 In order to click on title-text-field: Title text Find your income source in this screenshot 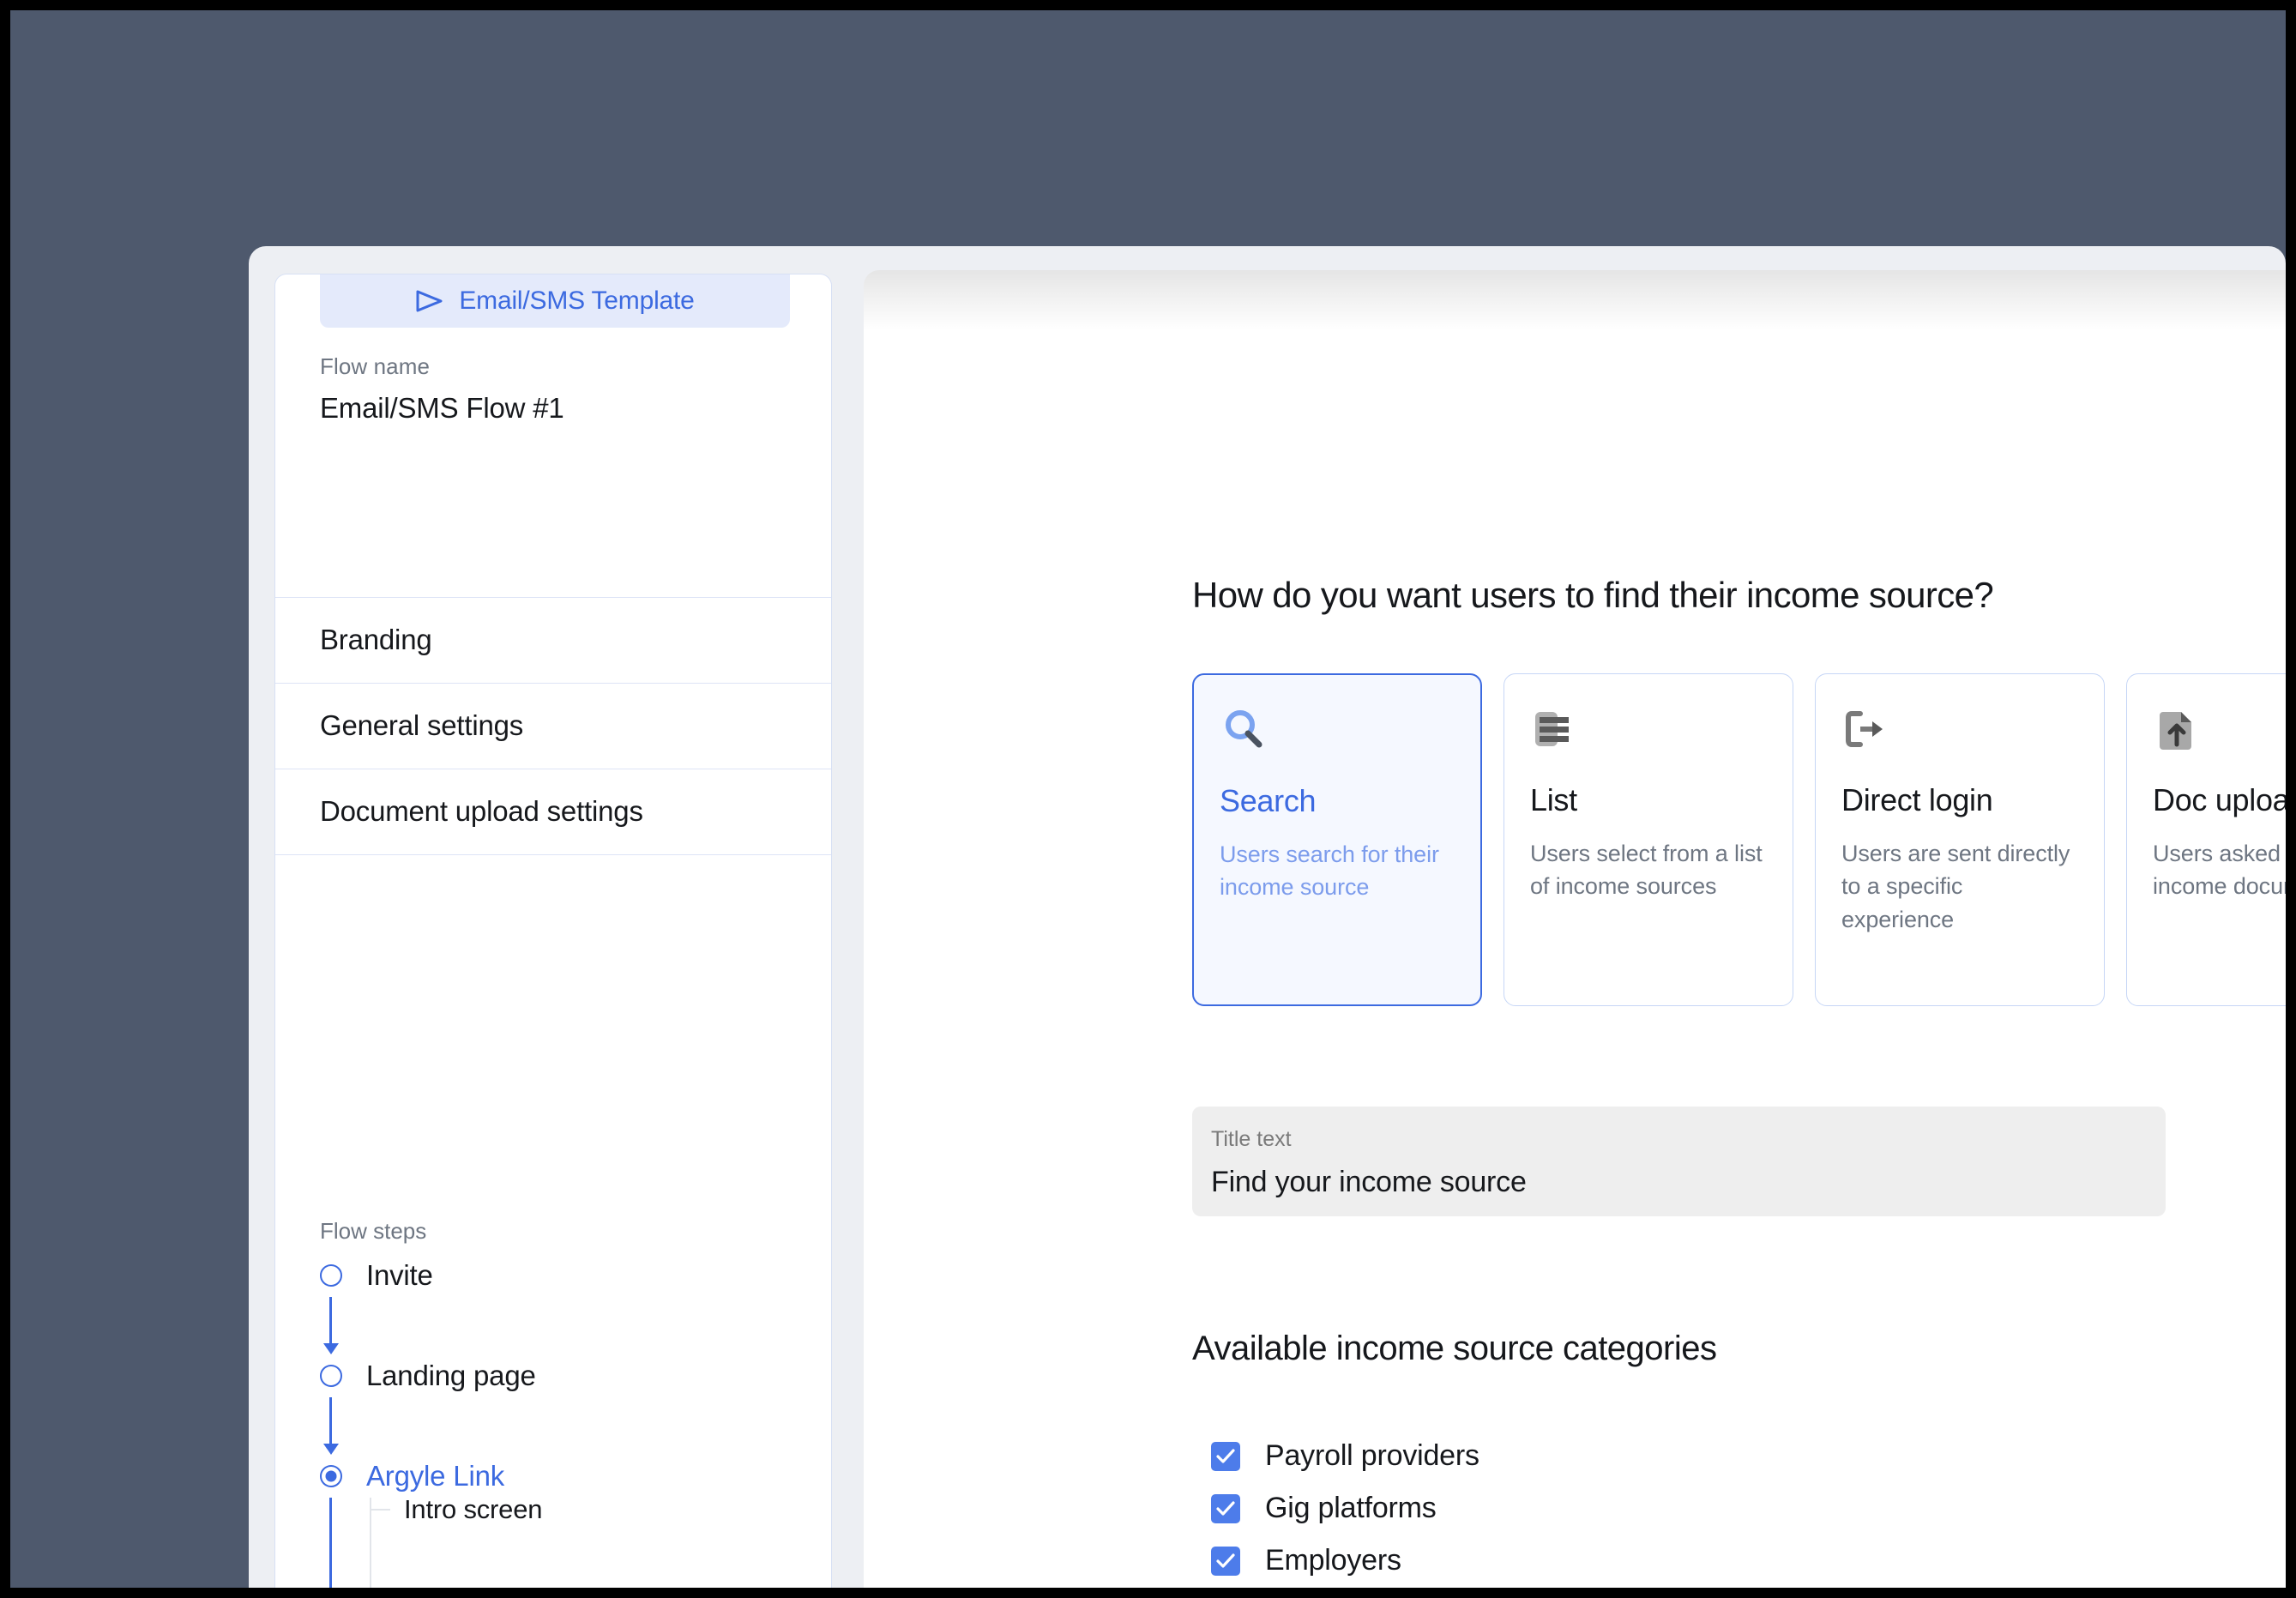, I will do `click(1679, 1161)`.